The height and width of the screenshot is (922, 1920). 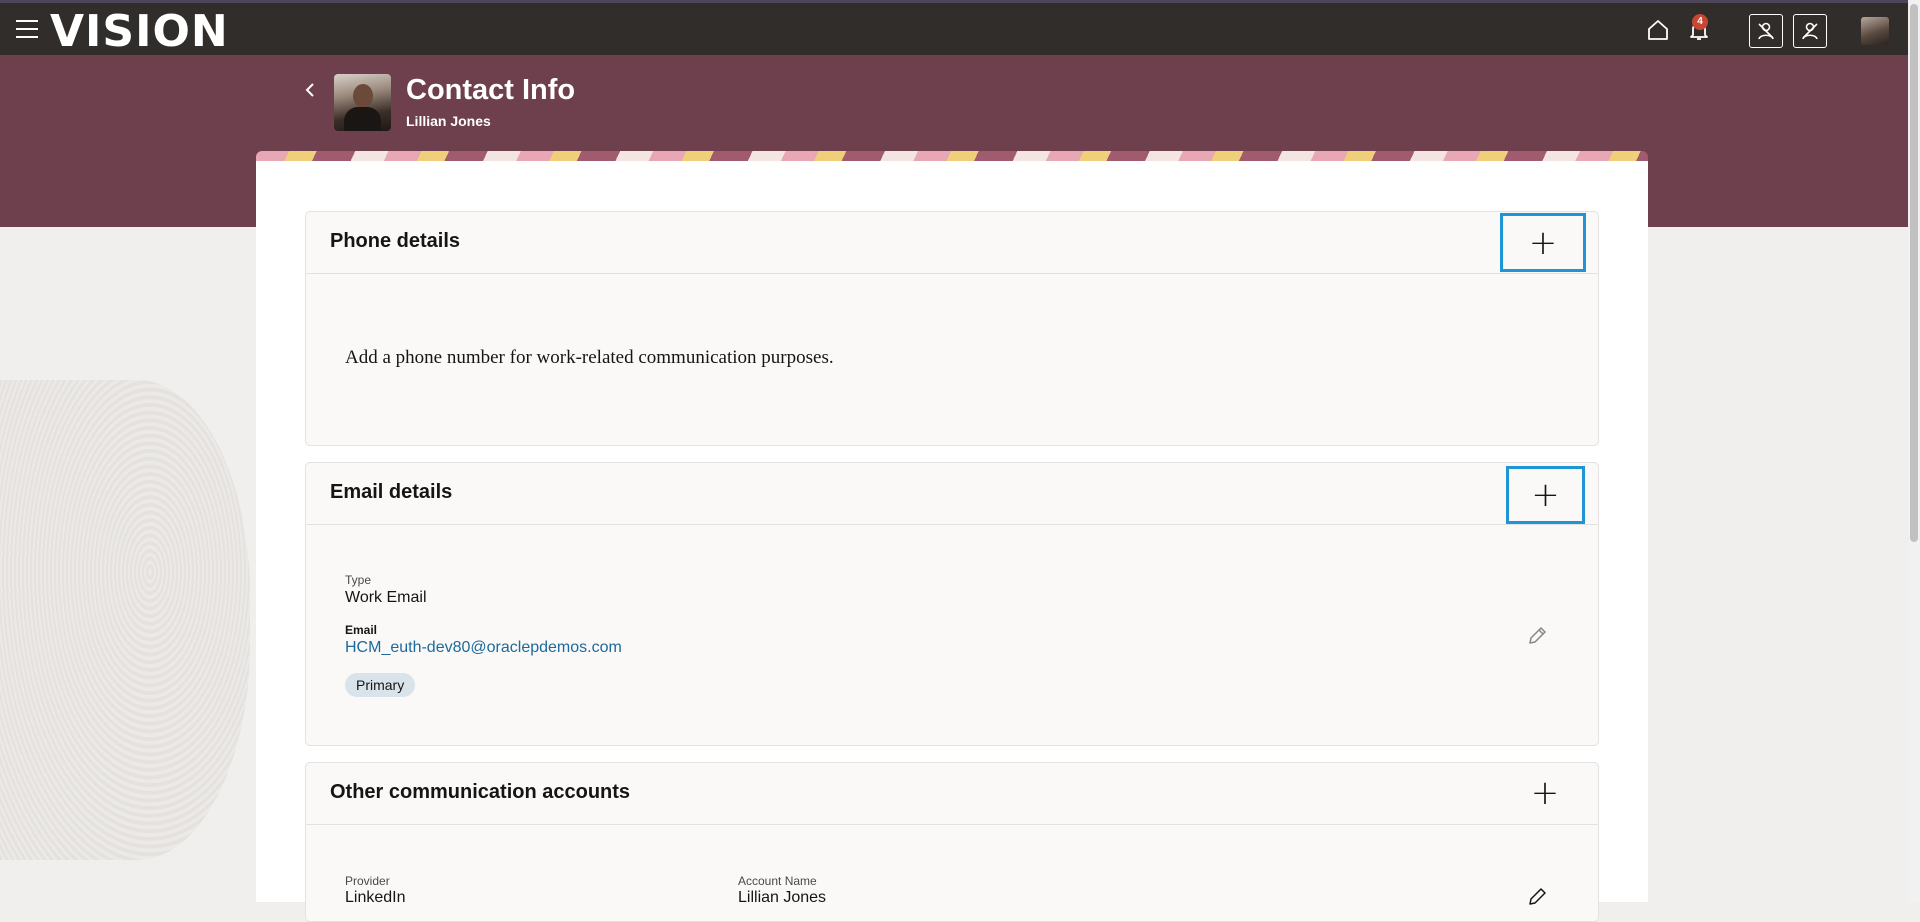 I want to click on primary-chip: Primary, so click(x=380, y=685).